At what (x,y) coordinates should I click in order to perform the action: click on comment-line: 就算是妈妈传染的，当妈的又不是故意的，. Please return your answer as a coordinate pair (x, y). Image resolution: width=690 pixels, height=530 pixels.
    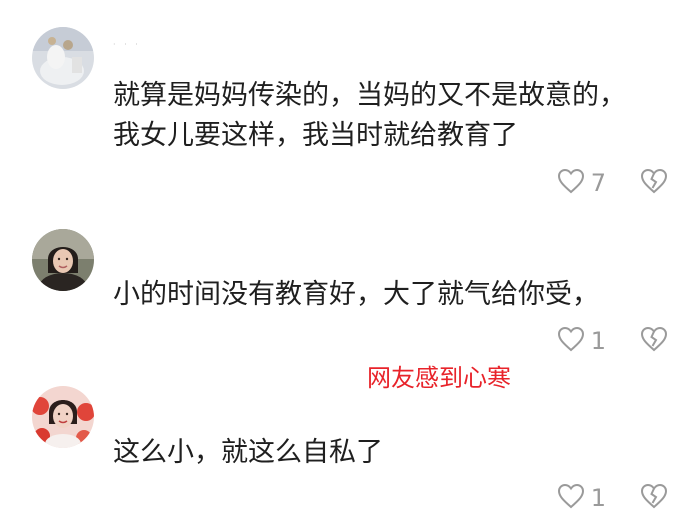
    Looking at the image, I should click on (369, 95).